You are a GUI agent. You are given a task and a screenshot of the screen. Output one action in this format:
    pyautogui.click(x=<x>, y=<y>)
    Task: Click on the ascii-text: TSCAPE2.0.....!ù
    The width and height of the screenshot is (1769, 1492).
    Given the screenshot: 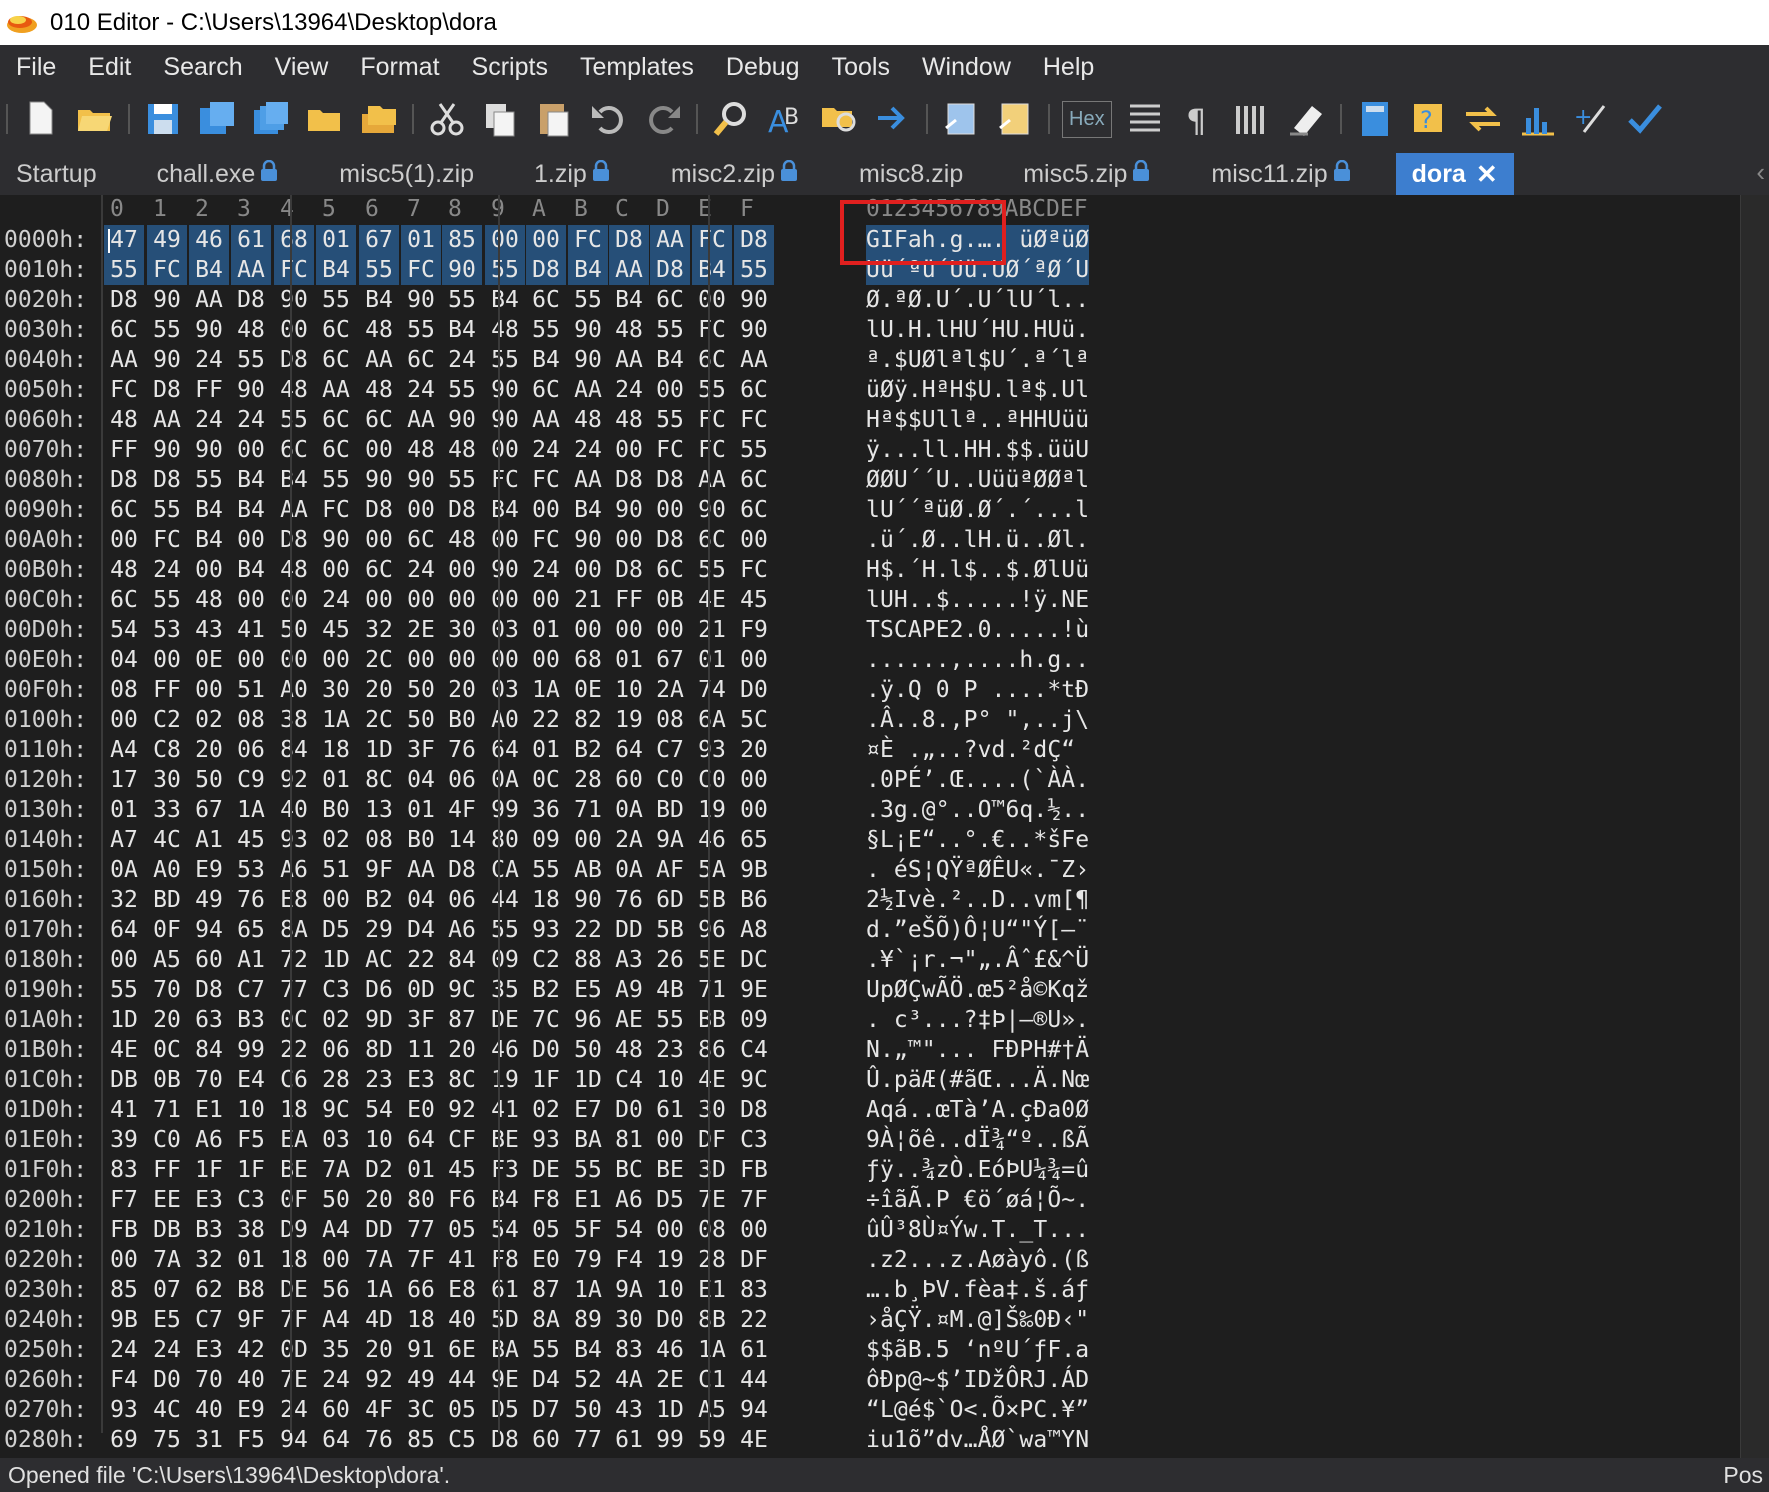 What is the action you would take?
    pyautogui.click(x=977, y=630)
    